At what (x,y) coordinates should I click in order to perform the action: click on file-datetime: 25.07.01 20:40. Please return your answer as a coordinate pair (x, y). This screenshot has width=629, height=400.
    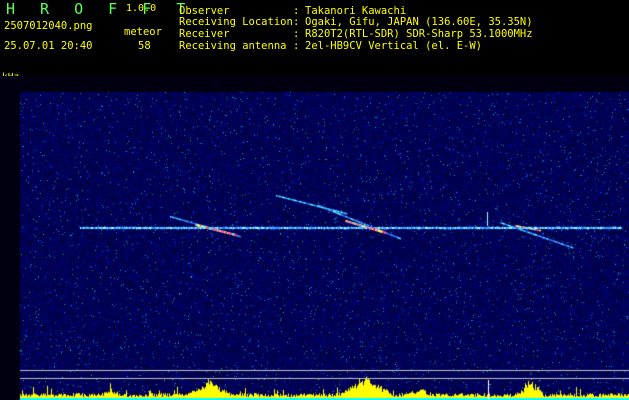
    Looking at the image, I should click on (48, 46).